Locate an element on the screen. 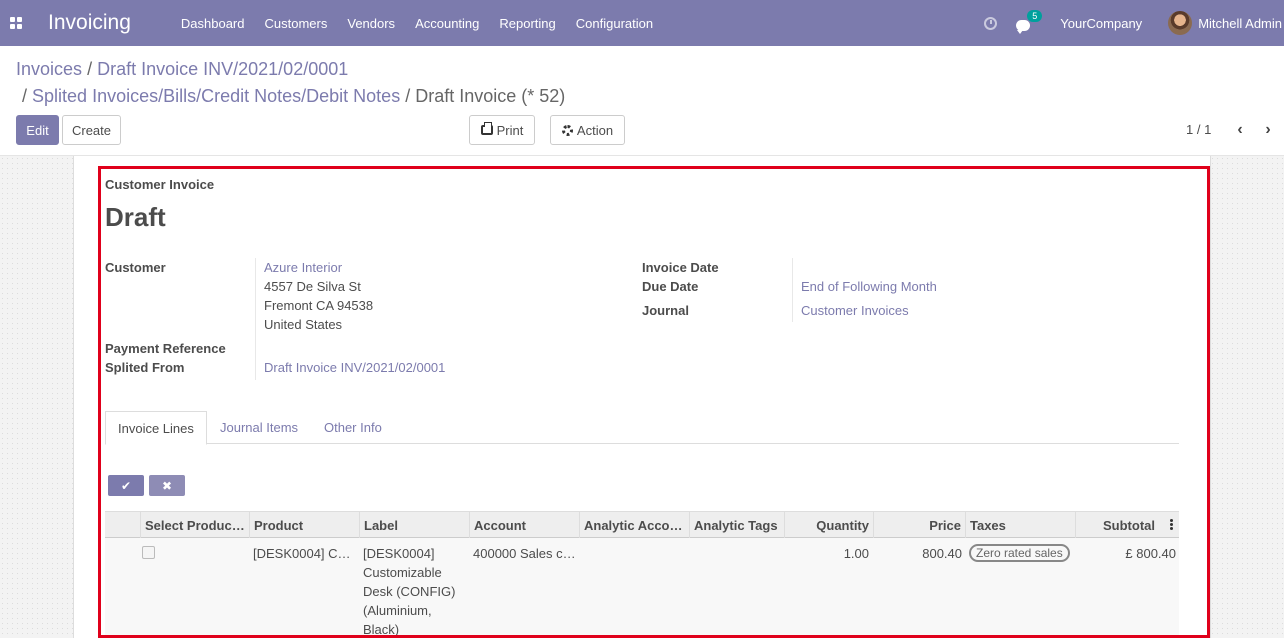 The width and height of the screenshot is (1284, 638). create-button: Create is located at coordinates (91, 130).